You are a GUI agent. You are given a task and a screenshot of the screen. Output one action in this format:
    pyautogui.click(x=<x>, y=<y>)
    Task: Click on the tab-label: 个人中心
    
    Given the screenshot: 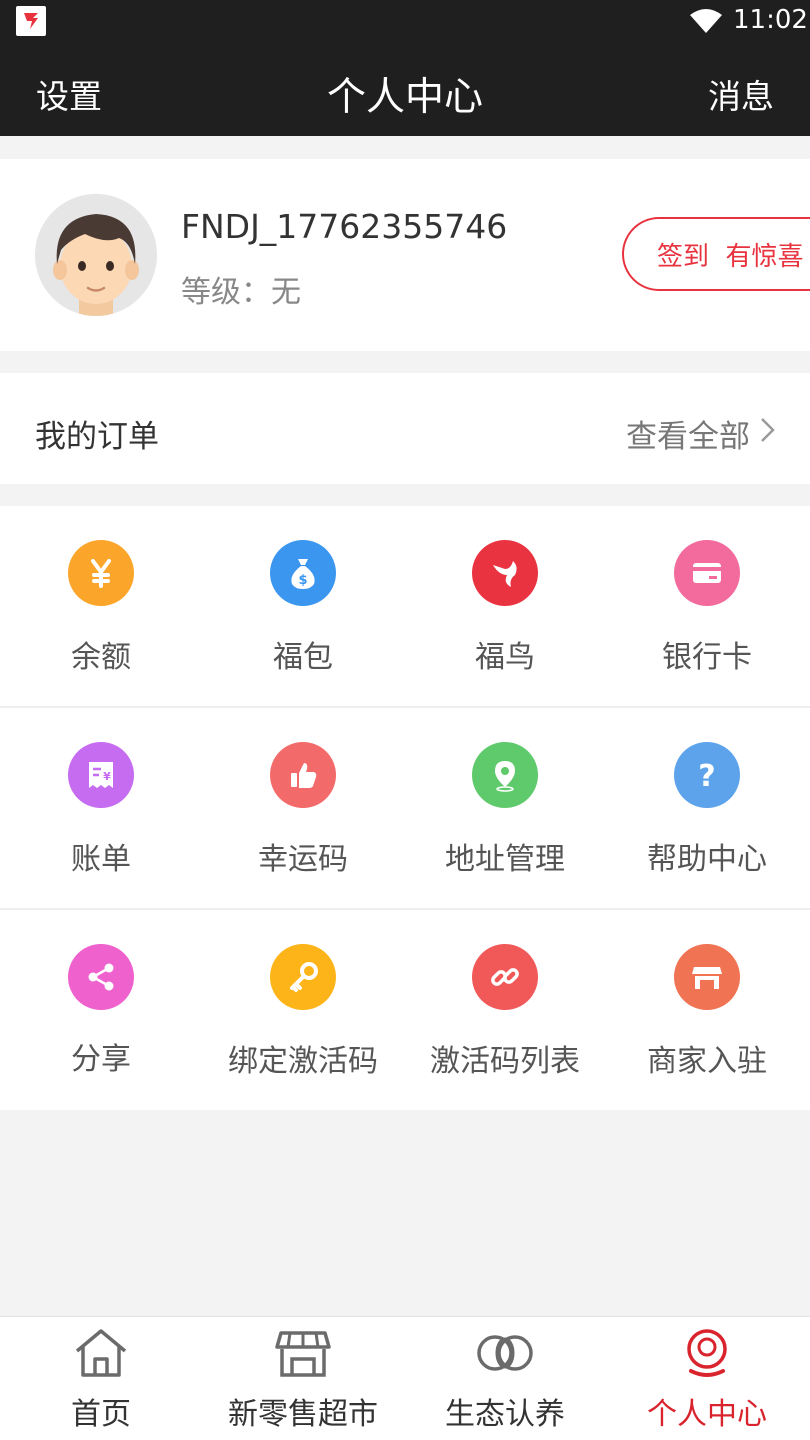 What is the action you would take?
    pyautogui.click(x=707, y=1414)
    